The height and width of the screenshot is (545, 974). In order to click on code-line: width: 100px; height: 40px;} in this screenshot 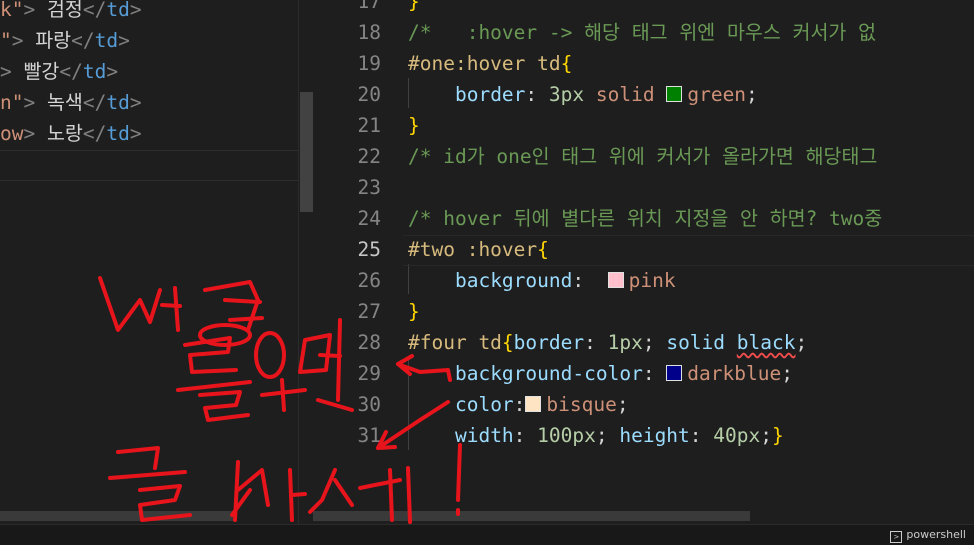, I will do `click(596, 435)`.